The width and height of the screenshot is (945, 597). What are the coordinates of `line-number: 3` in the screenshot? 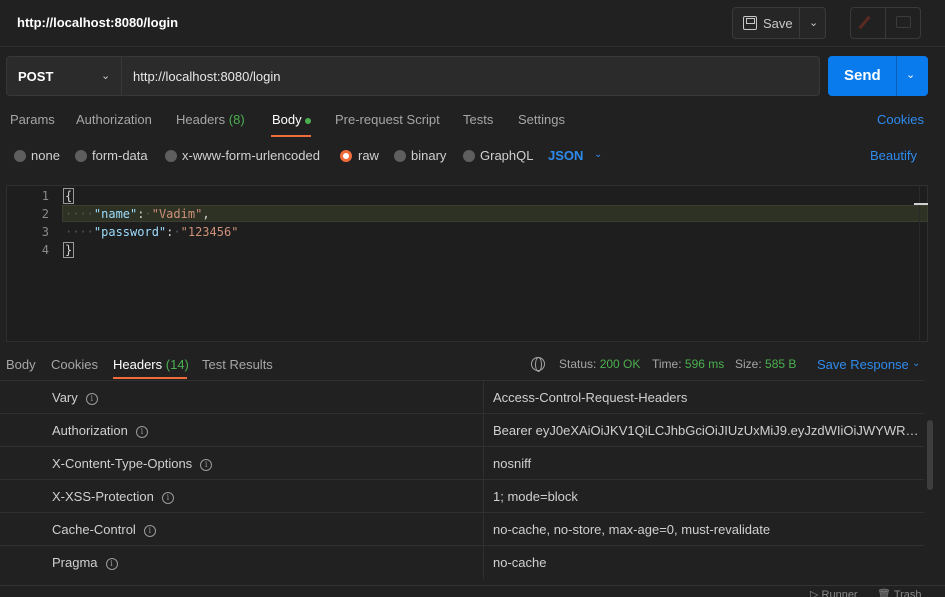 It's located at (45, 232).